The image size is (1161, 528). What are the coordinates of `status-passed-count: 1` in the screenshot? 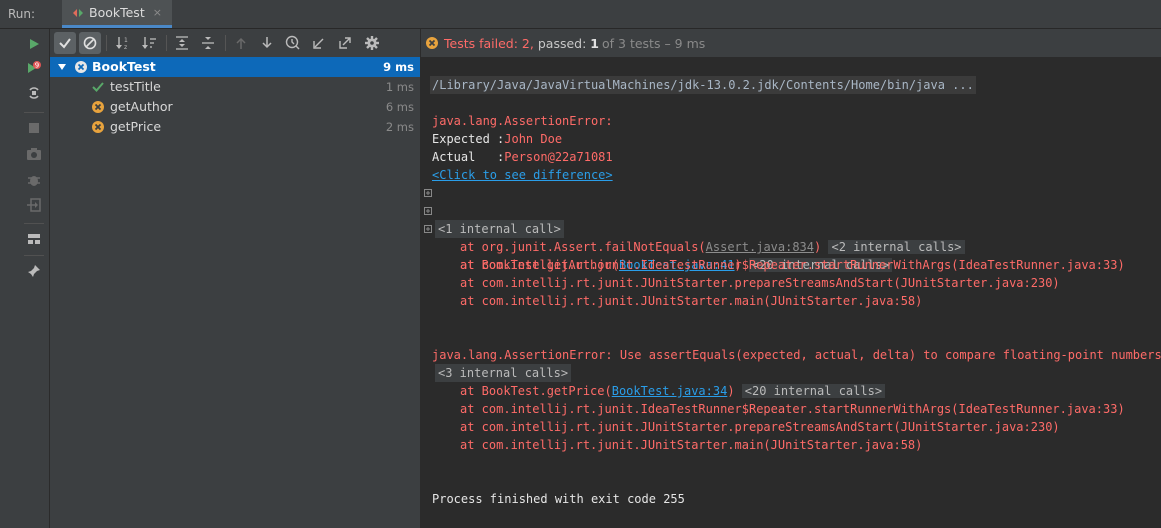 It's located at (594, 43).